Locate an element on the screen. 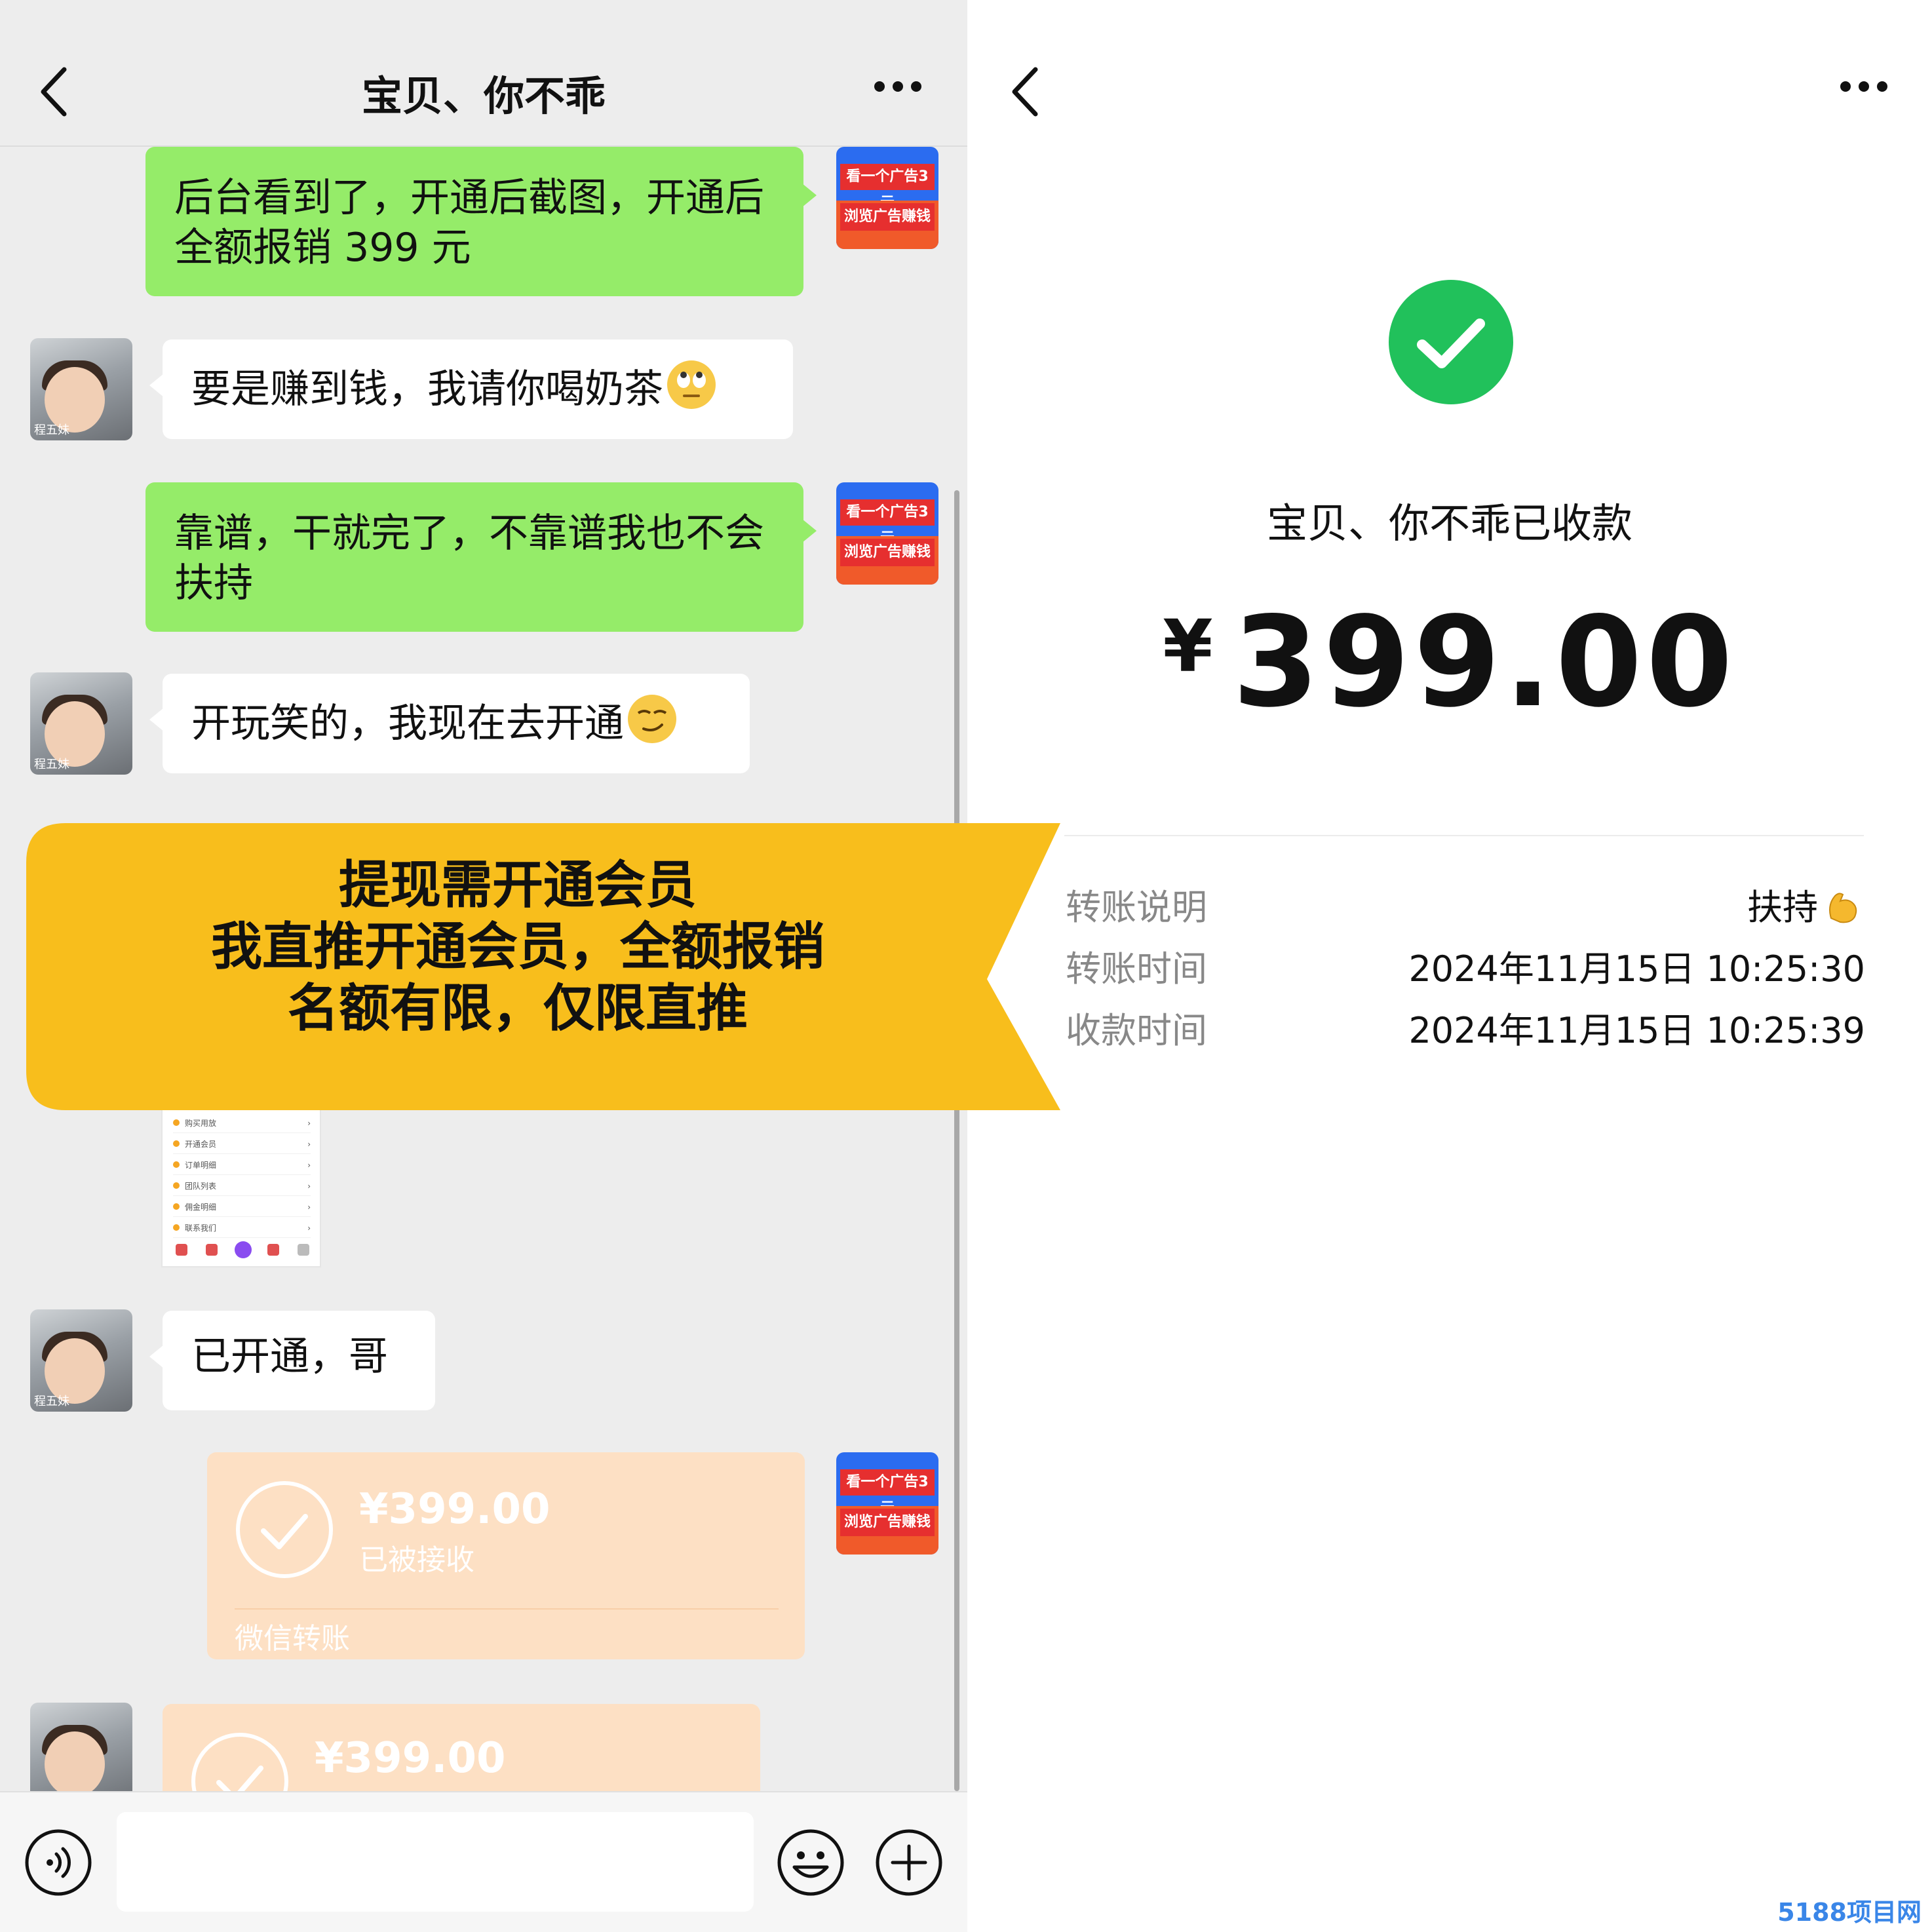 This screenshot has width=1932, height=1932. promo-banner: 提现需开通会员 我直推开通会员，全额报销 名额有限，仅限直推 is located at coordinates (544, 966).